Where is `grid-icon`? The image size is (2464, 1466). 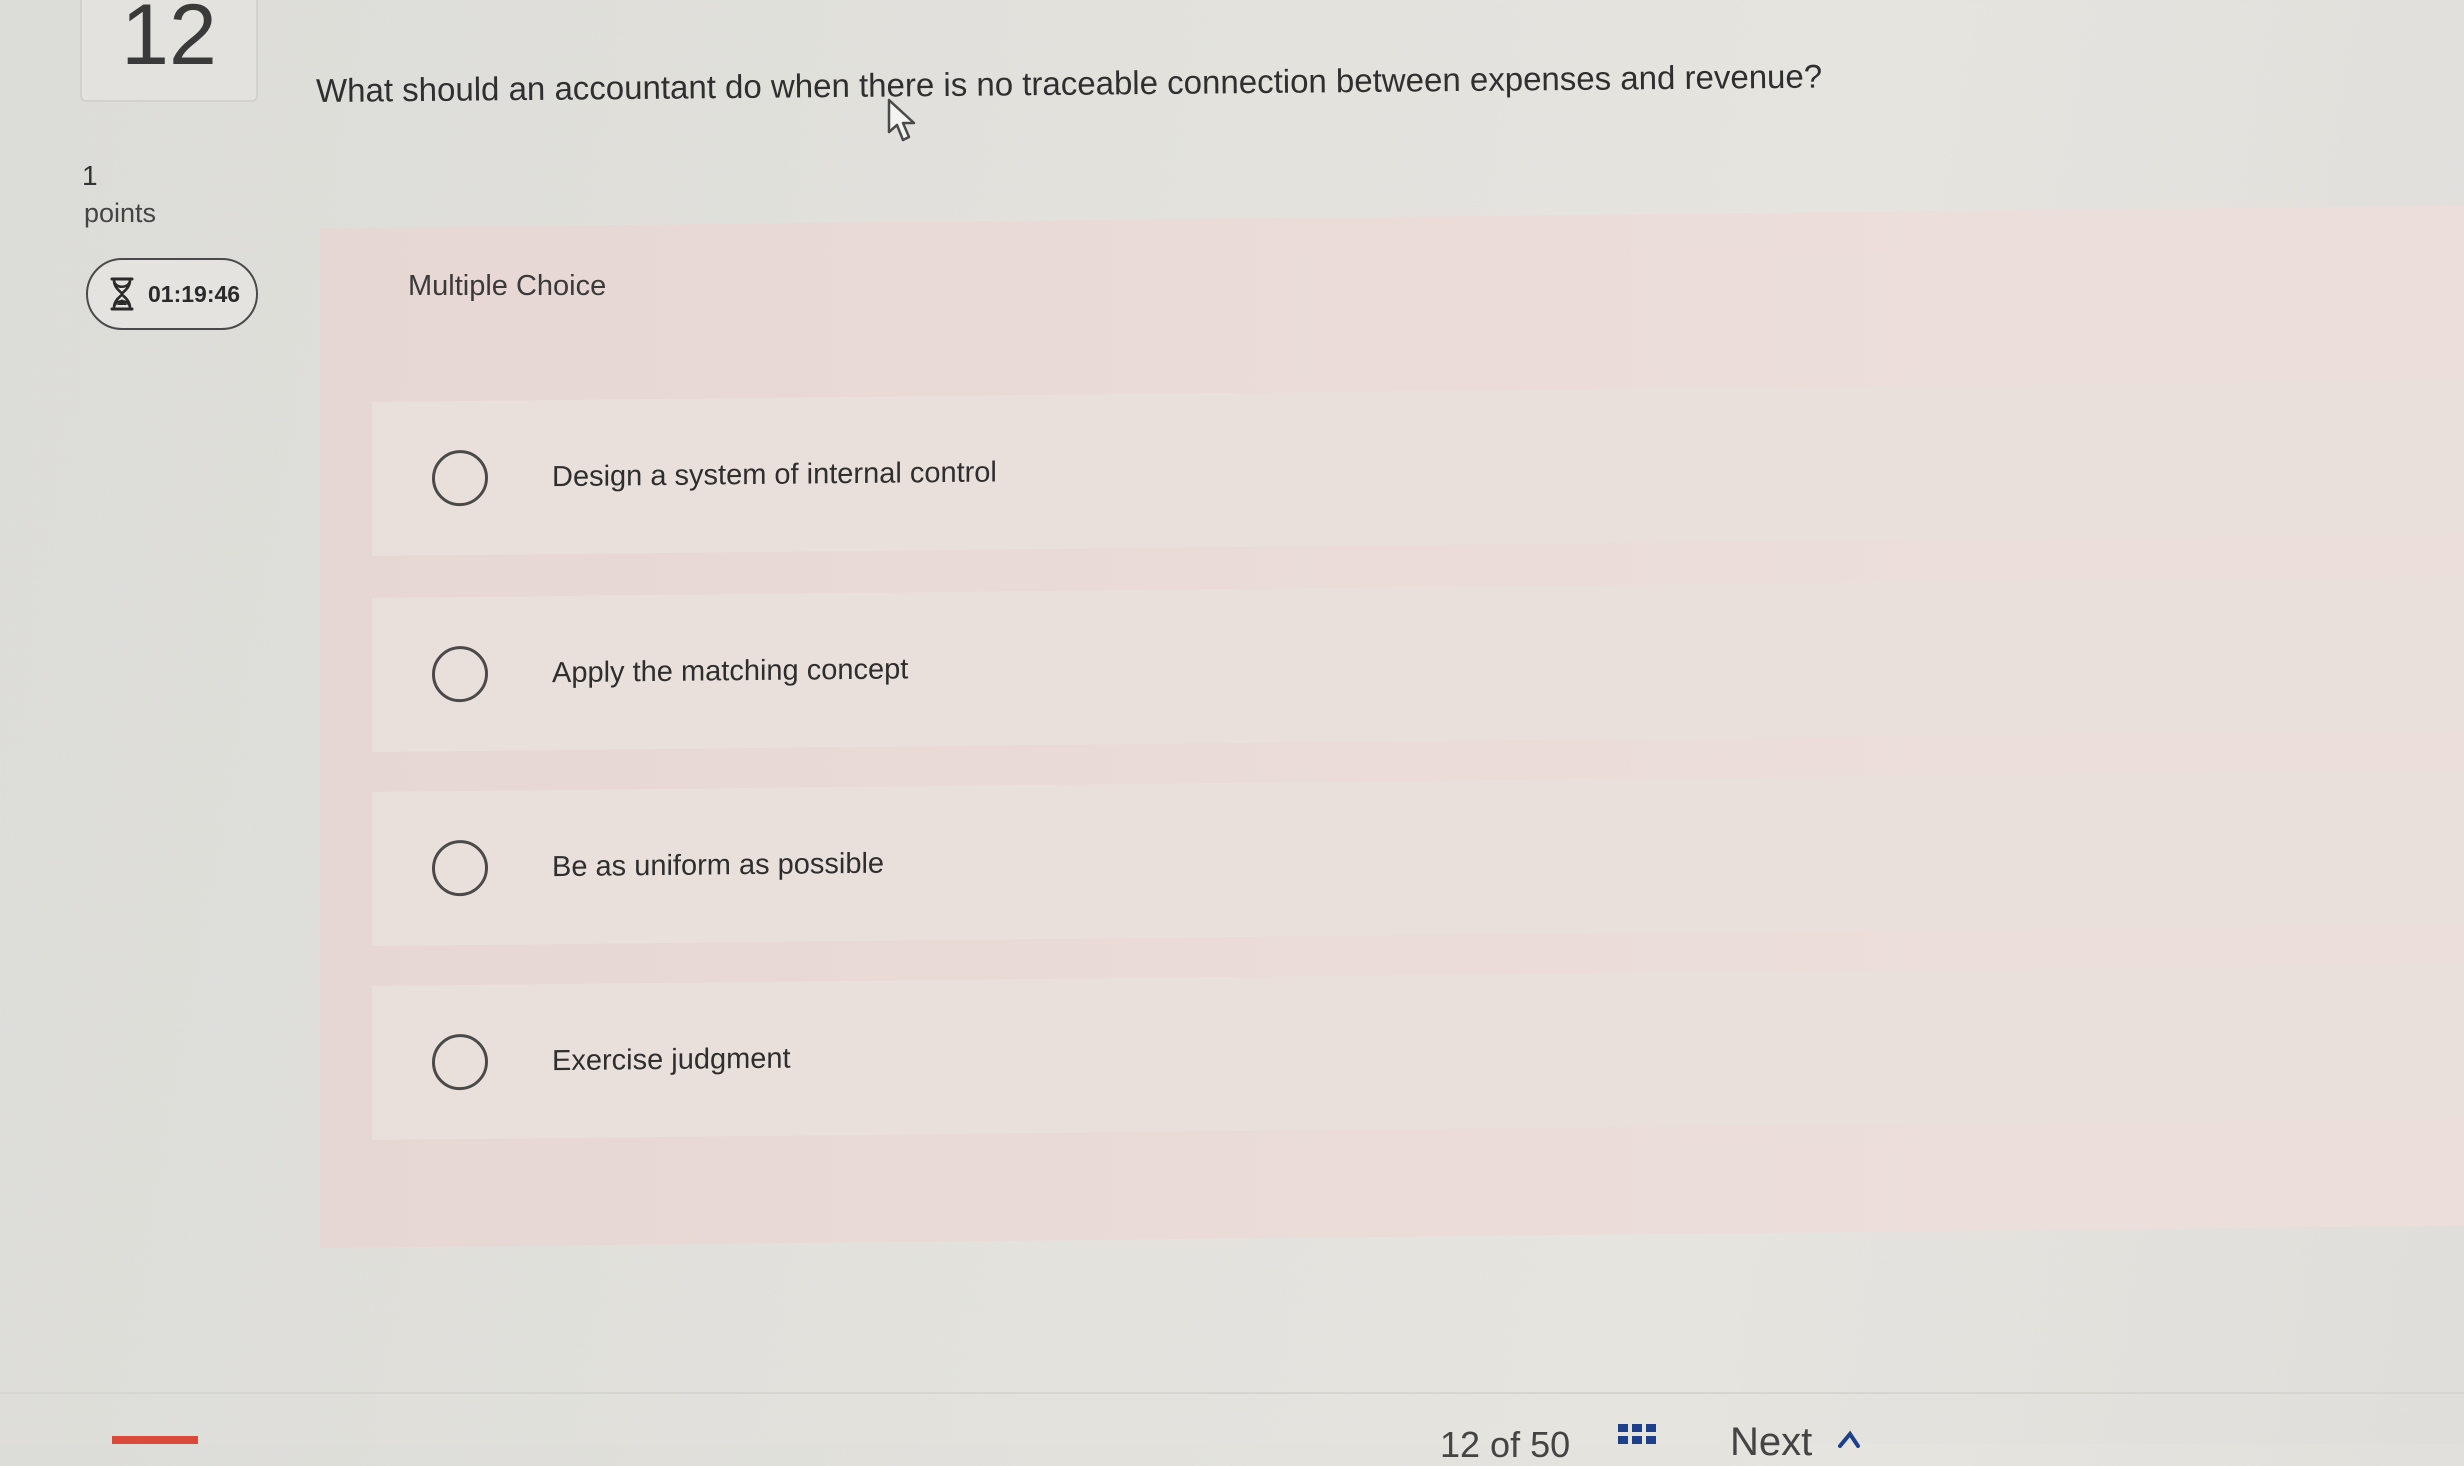
grid-icon is located at coordinates (1637, 1434).